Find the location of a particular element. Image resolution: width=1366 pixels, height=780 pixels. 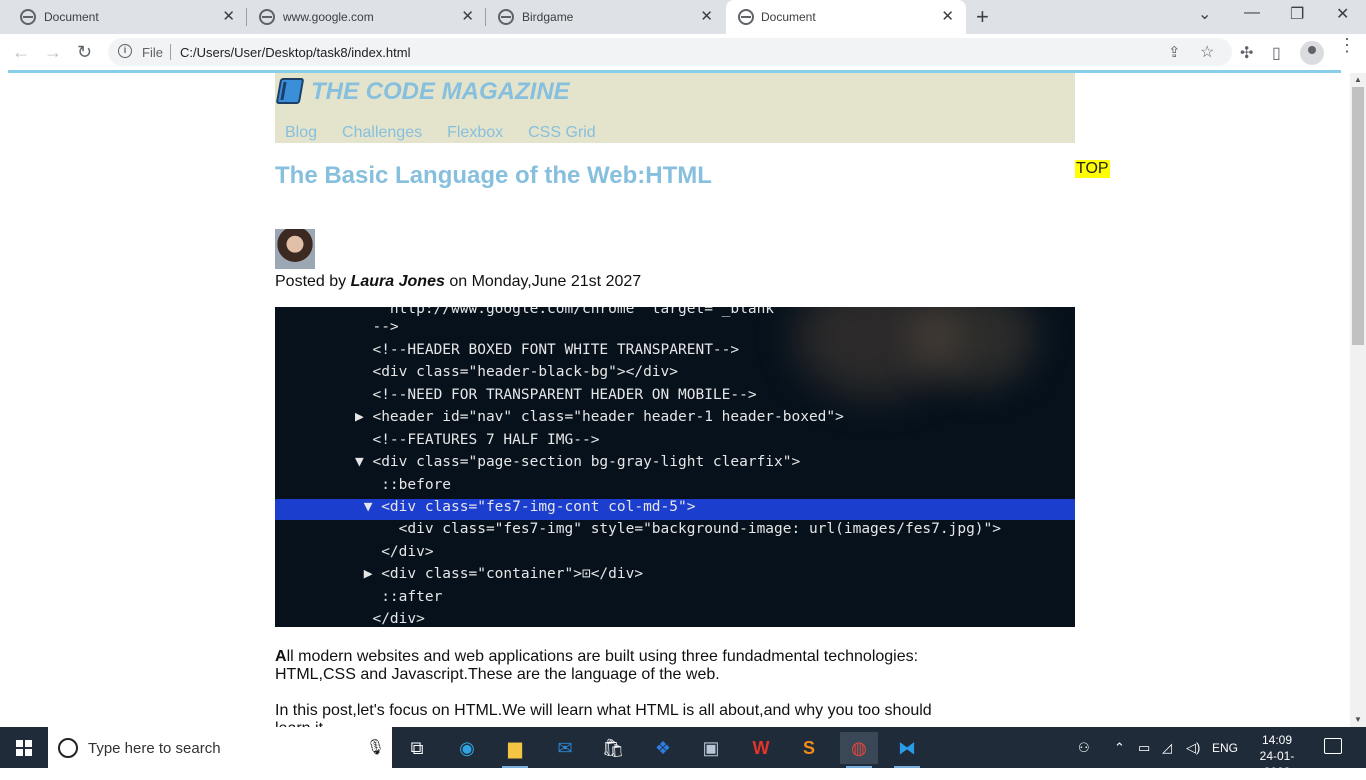

menu-kebab-icon: ⋮ is located at coordinates (1347, 45).